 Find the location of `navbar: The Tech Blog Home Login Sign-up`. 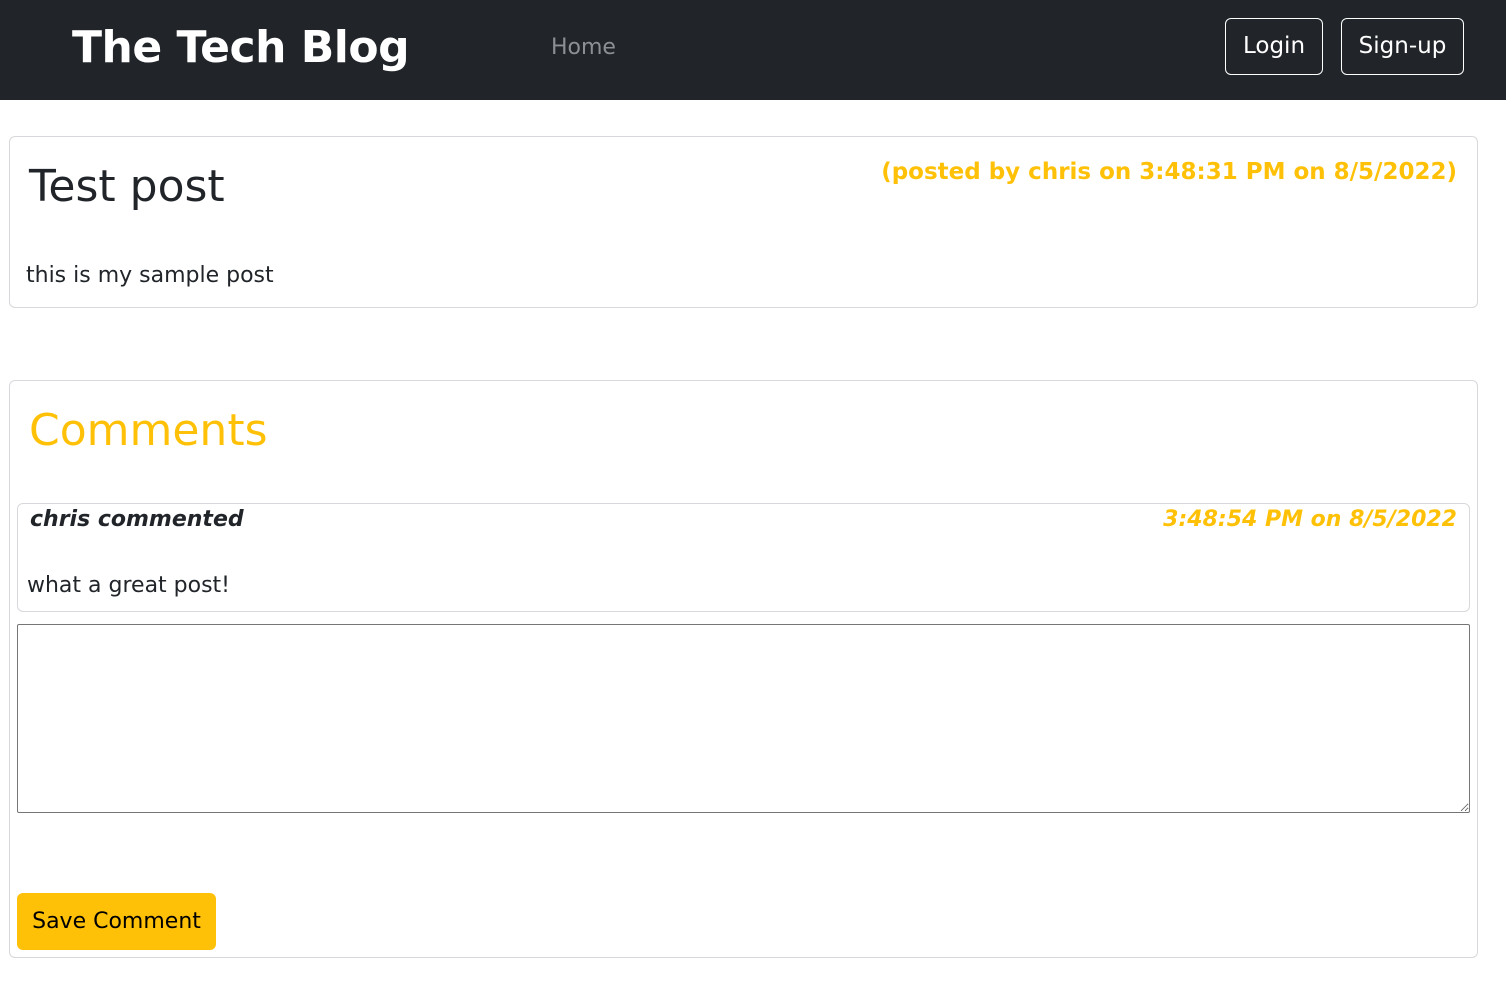

navbar: The Tech Blog Home Login Sign-up is located at coordinates (753, 50).